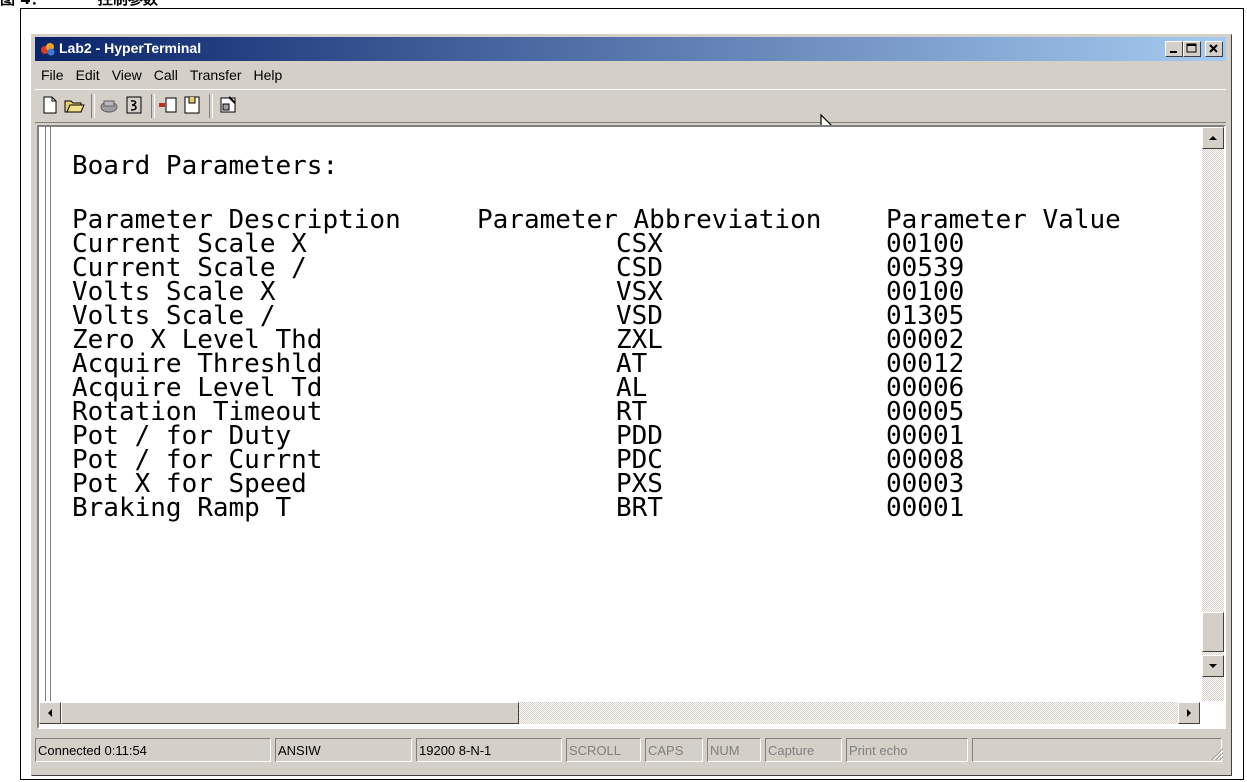 The height and width of the screenshot is (782, 1247). What do you see at coordinates (48, 414) in the screenshot?
I see `terminal-gutter` at bounding box center [48, 414].